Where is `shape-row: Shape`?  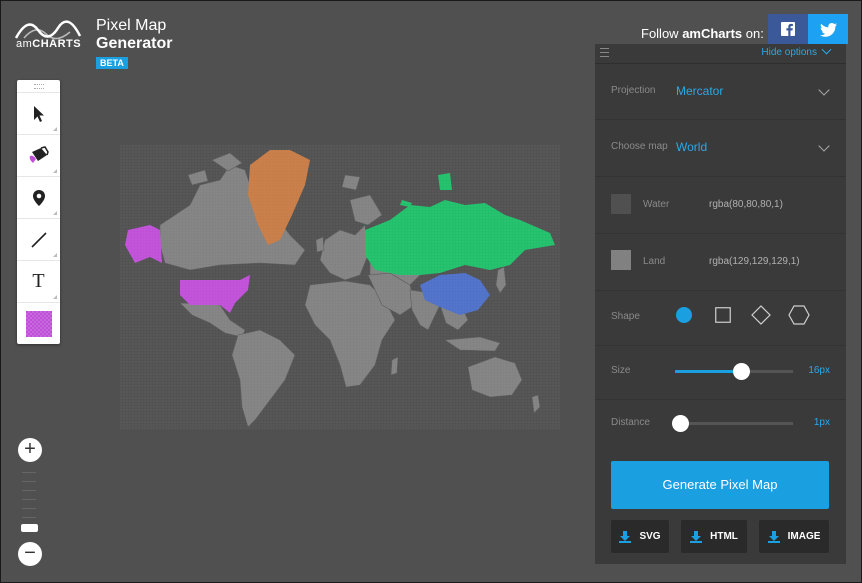 shape-row: Shape is located at coordinates (720, 318).